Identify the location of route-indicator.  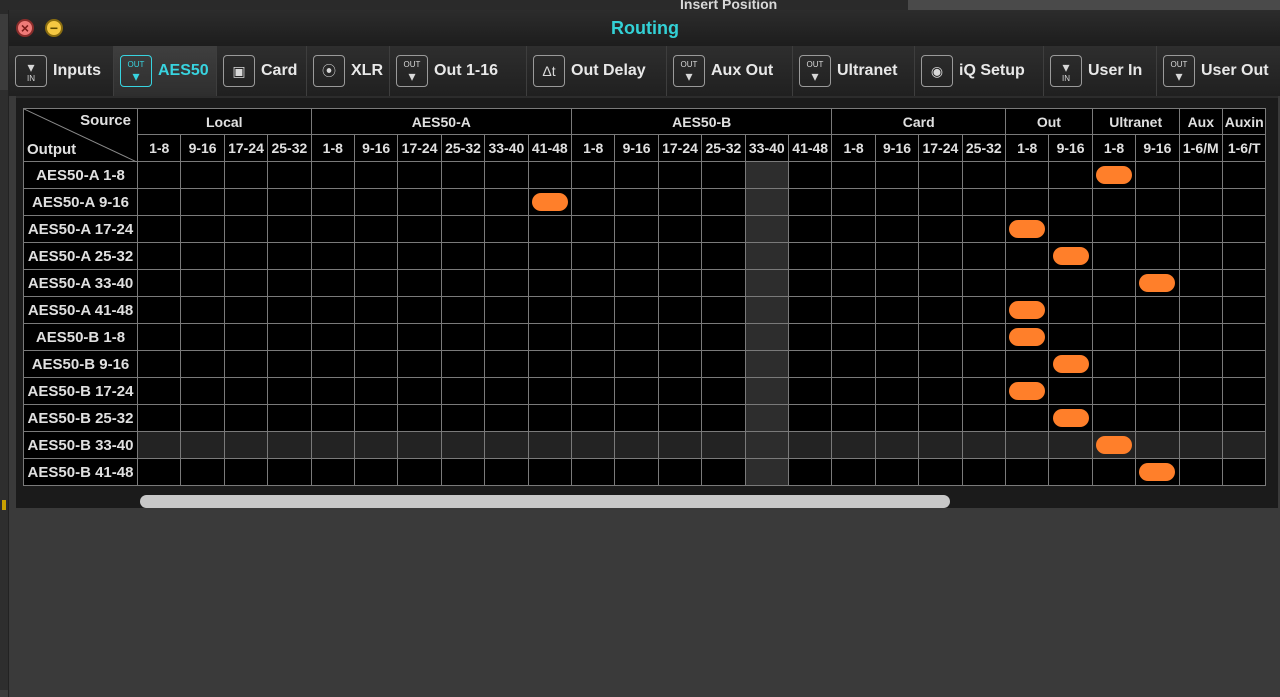
(1027, 391).